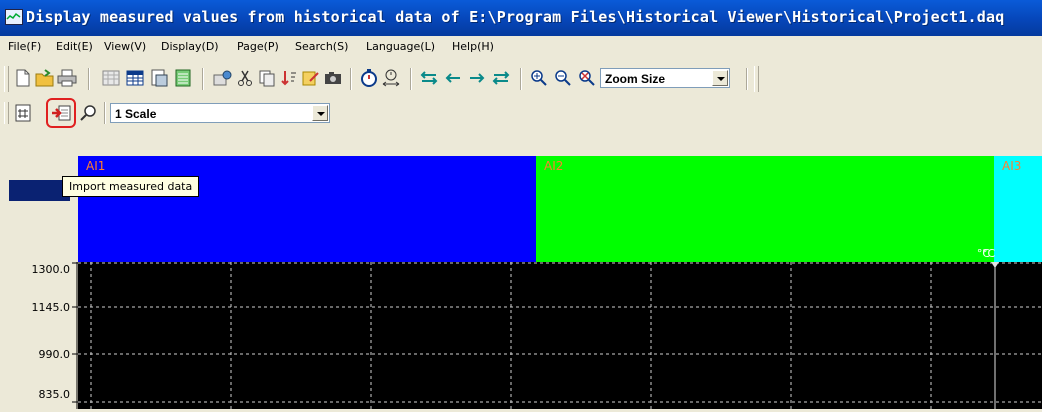  Describe the element at coordinates (311, 78) in the screenshot. I see `edit-notes-icon` at that location.